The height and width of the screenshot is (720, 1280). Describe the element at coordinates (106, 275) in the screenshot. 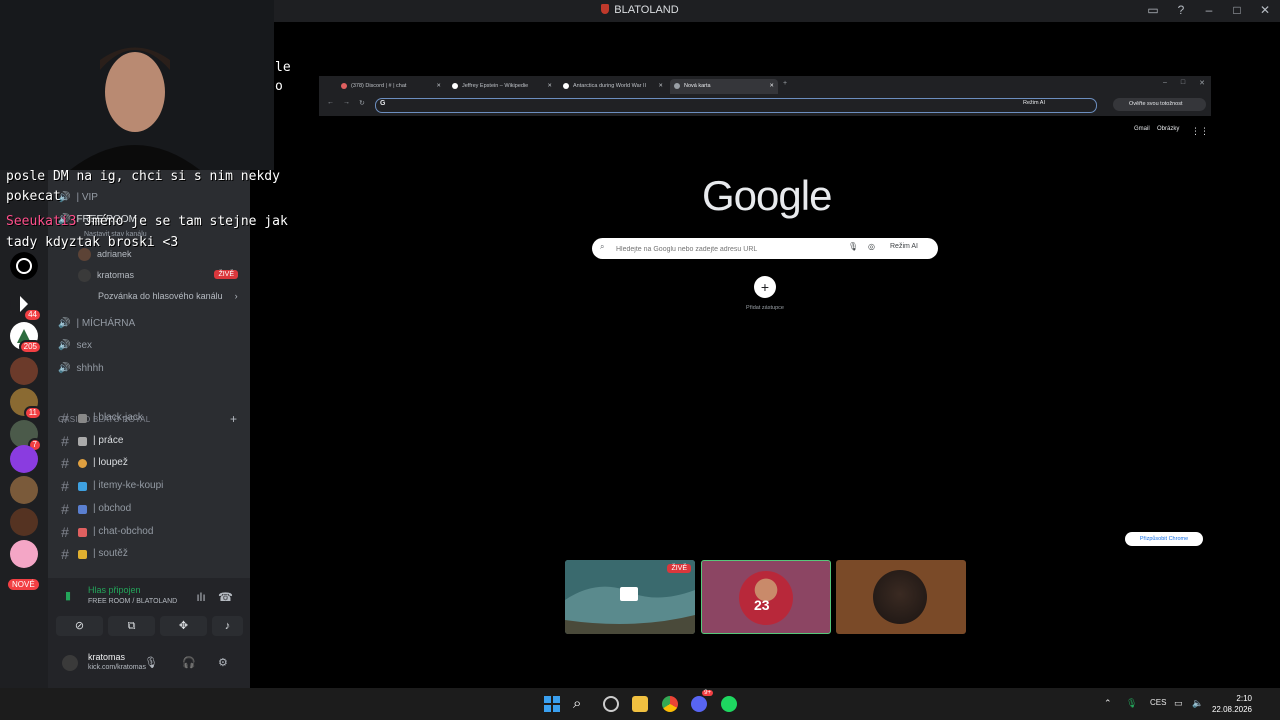

I see `voice-user: kratomas` at that location.